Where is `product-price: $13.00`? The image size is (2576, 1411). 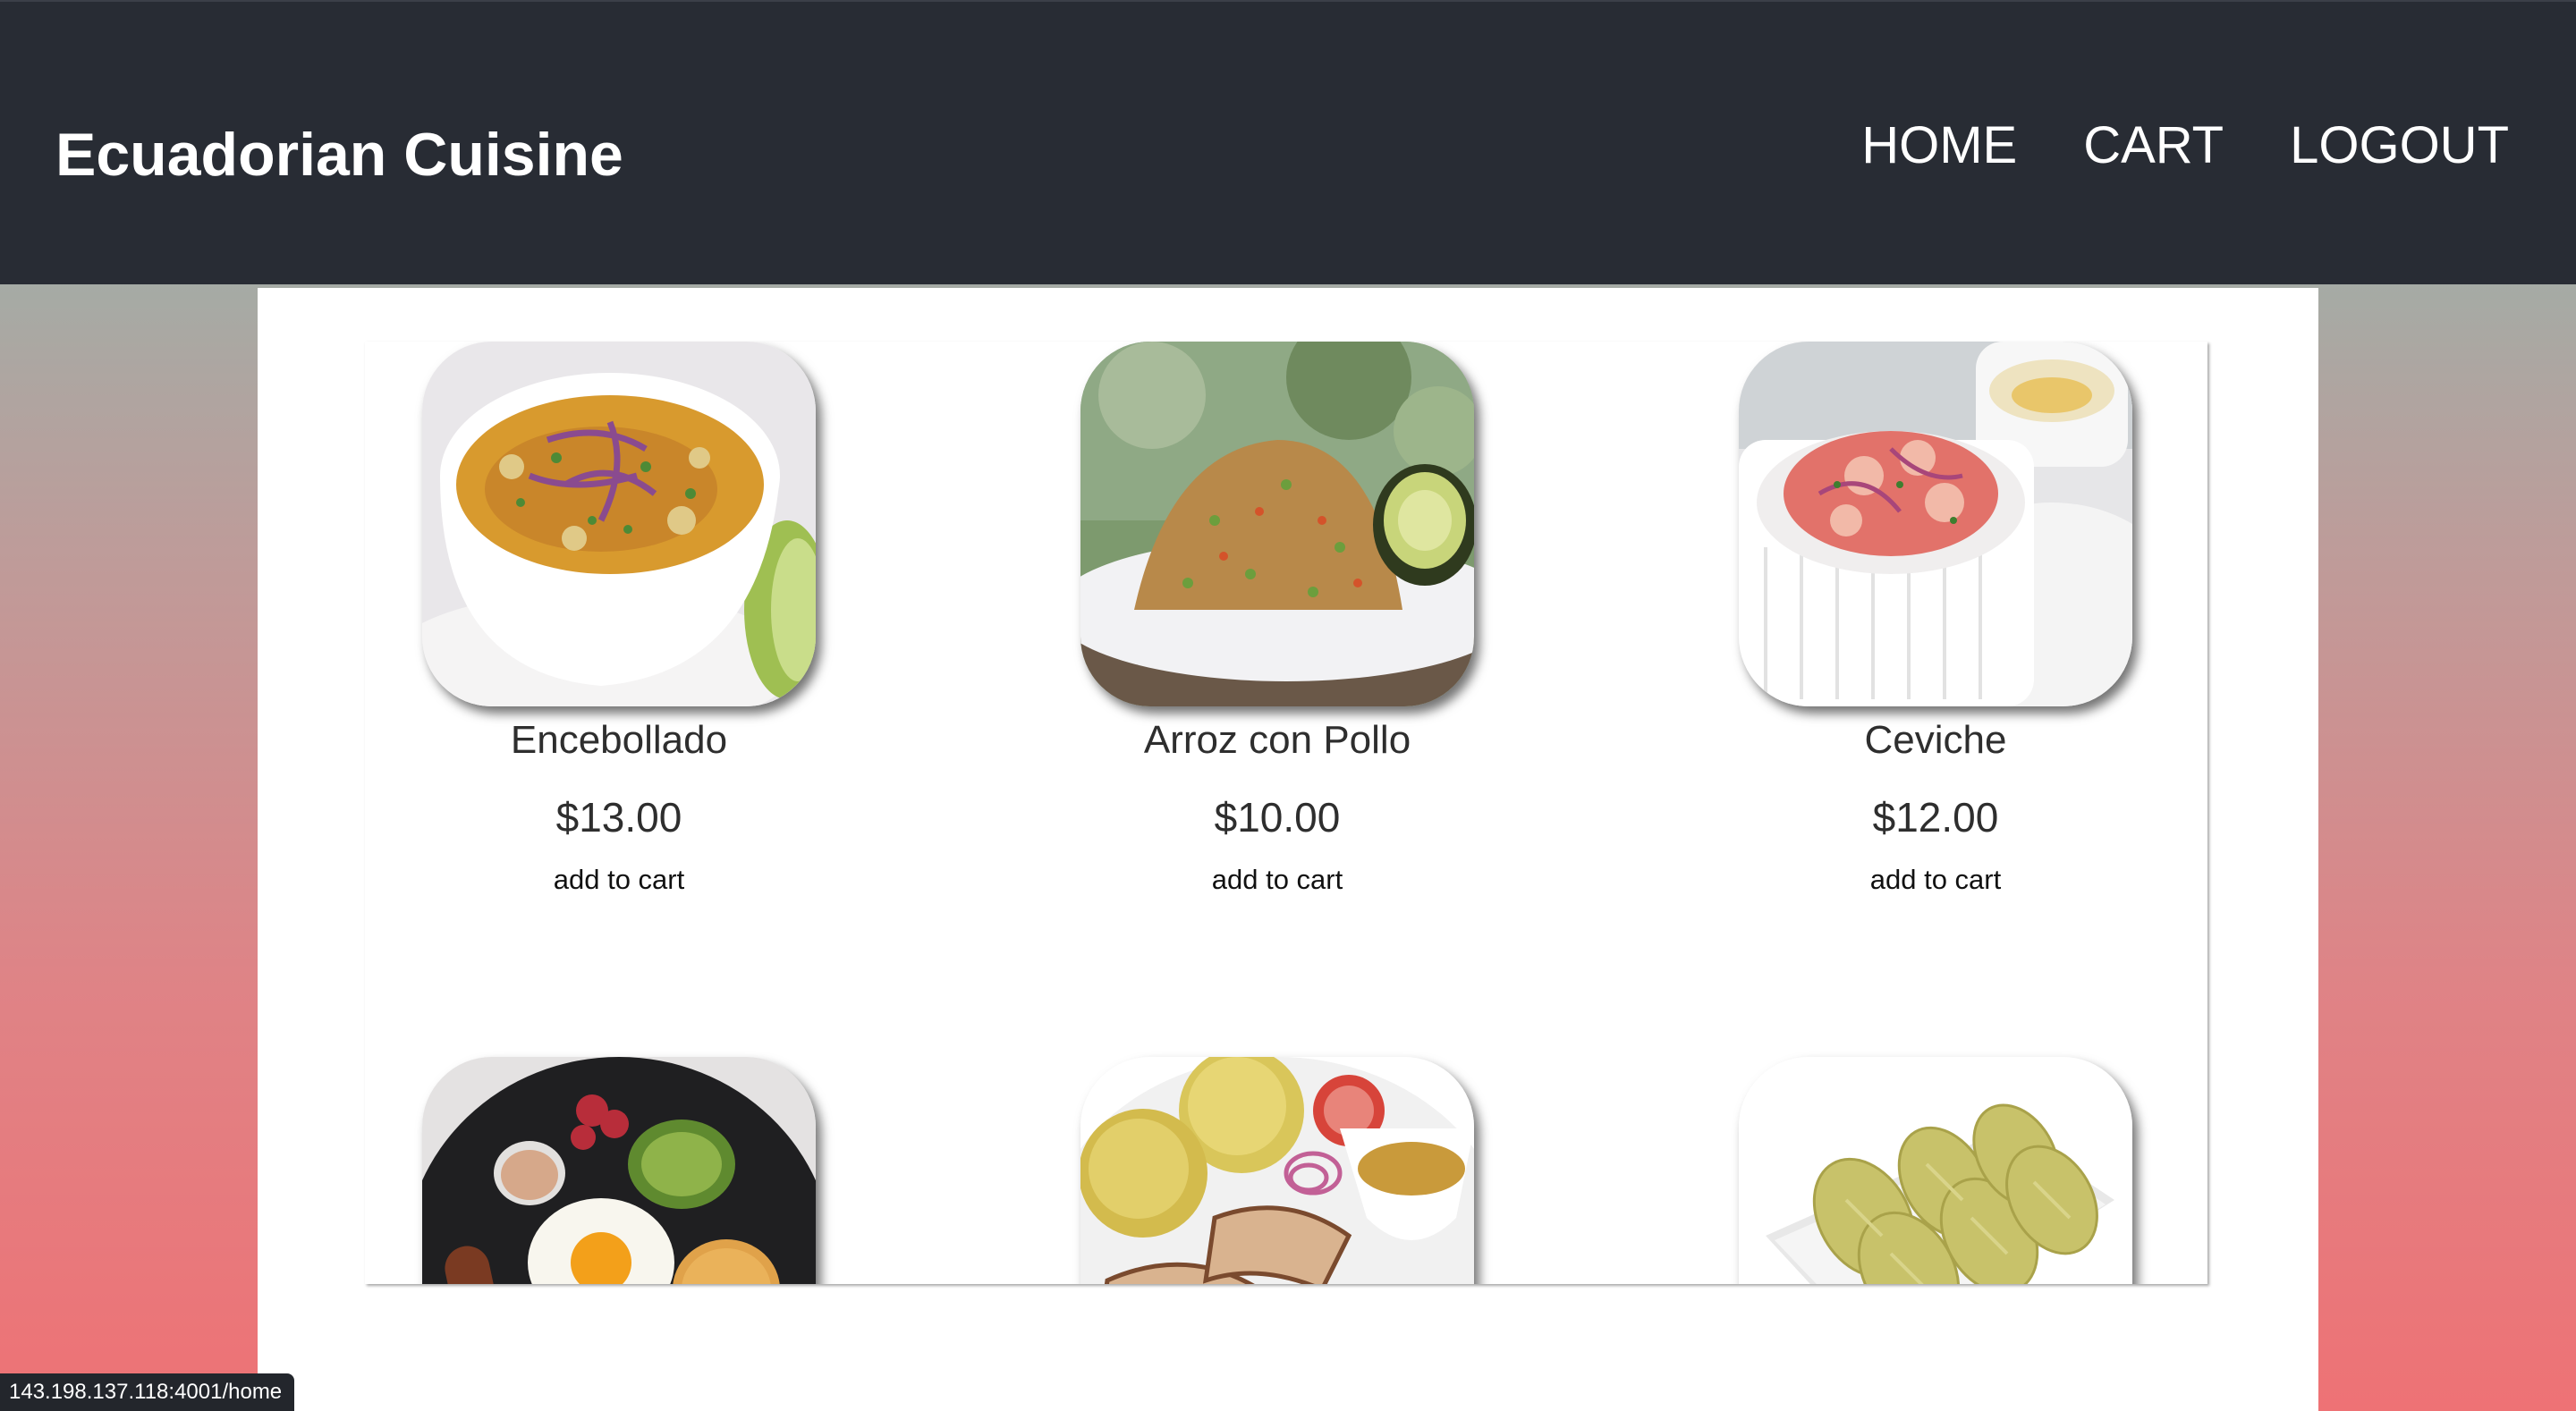 product-price: $13.00 is located at coordinates (618, 817).